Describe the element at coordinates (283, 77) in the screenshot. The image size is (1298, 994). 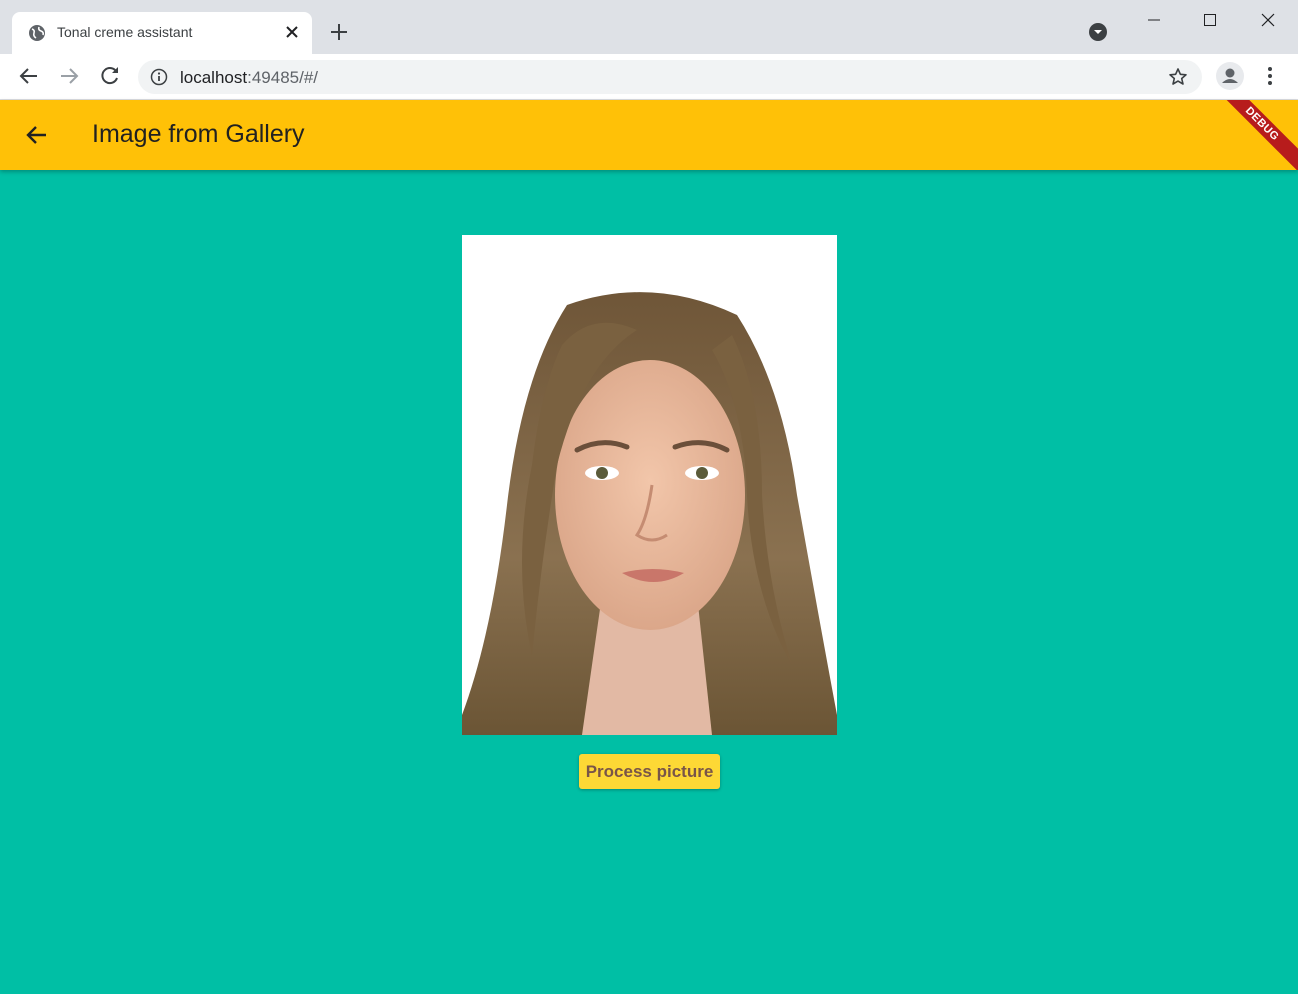
I see `url-port-path: :49485/#/` at that location.